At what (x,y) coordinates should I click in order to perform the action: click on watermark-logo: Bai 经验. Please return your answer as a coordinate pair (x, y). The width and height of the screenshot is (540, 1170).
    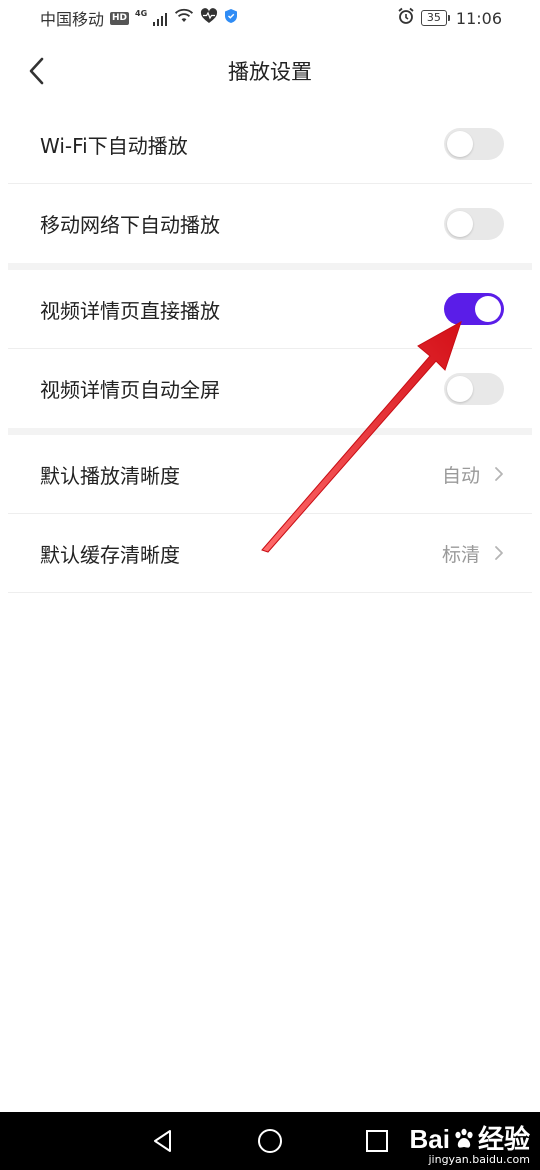
    Looking at the image, I should click on (470, 1139).